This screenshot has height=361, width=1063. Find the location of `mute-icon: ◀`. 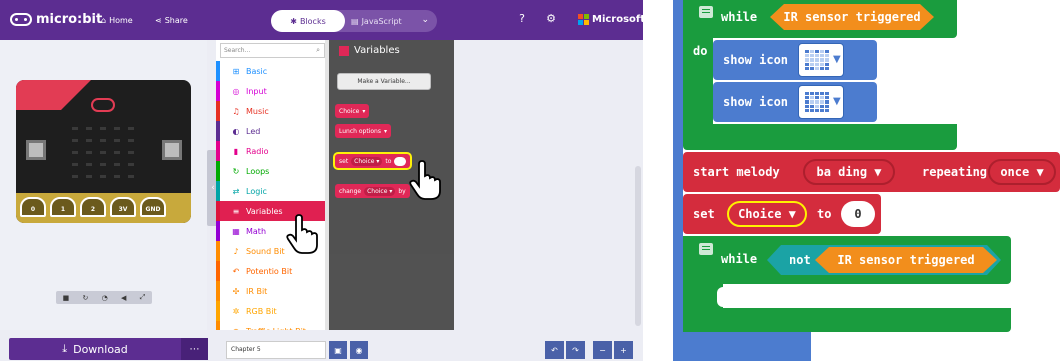

mute-icon: ◀ is located at coordinates (123, 298).